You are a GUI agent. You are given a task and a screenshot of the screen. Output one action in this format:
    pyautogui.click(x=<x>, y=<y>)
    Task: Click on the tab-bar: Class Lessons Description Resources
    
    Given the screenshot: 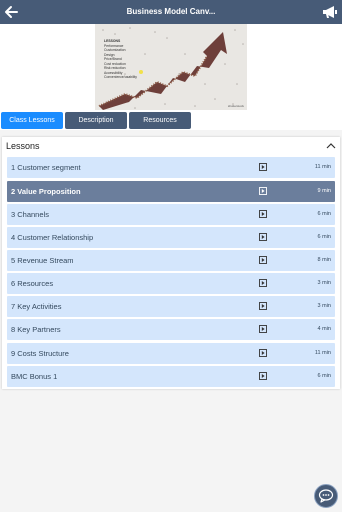 What is the action you would take?
    pyautogui.click(x=171, y=121)
    